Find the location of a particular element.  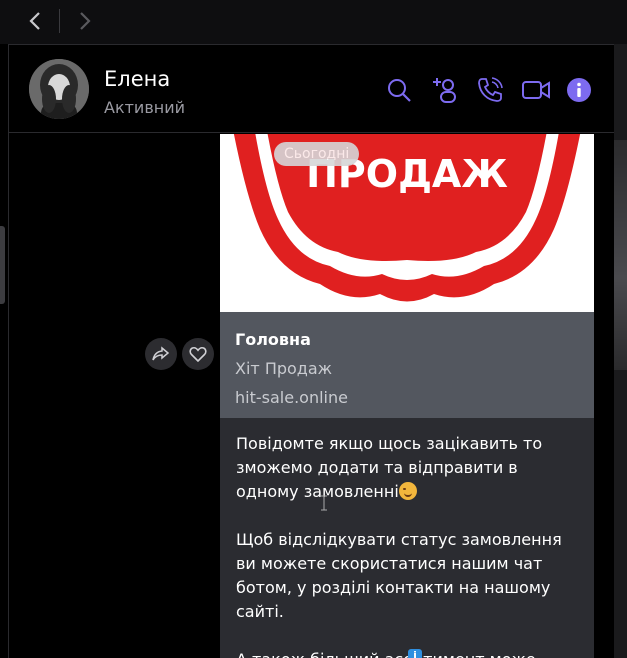

chevron-right-icon is located at coordinates (85, 21).